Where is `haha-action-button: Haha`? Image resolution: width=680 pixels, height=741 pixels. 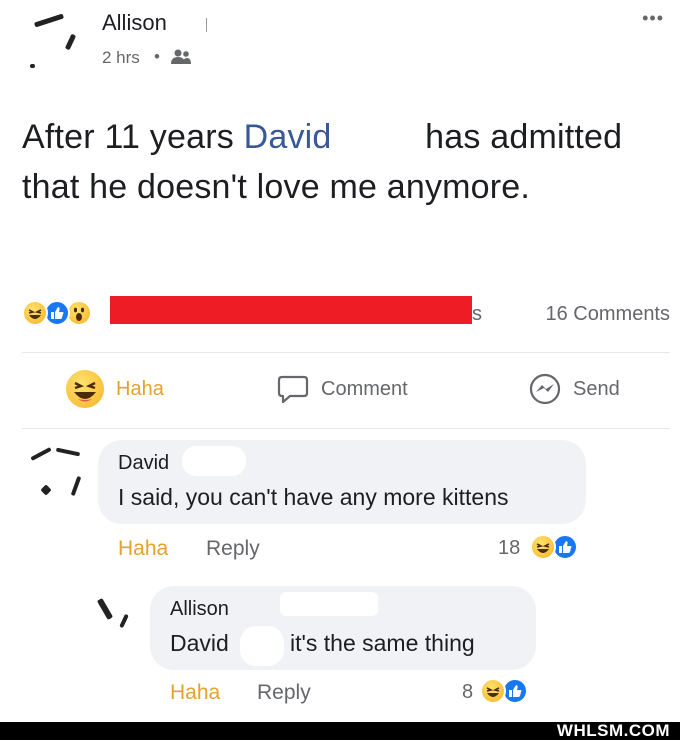 haha-action-button: Haha is located at coordinates (126, 390).